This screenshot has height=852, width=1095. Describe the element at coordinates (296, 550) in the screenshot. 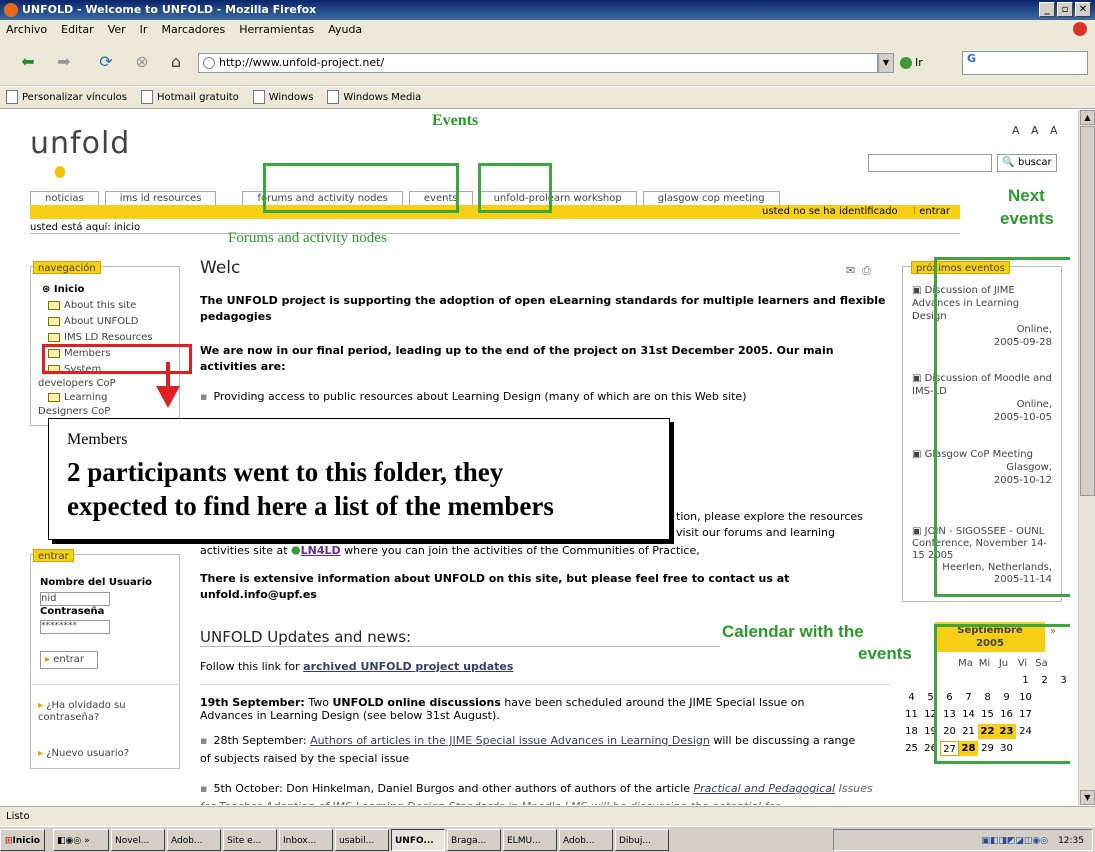

I see `ln4ld-icon: ⬣` at that location.